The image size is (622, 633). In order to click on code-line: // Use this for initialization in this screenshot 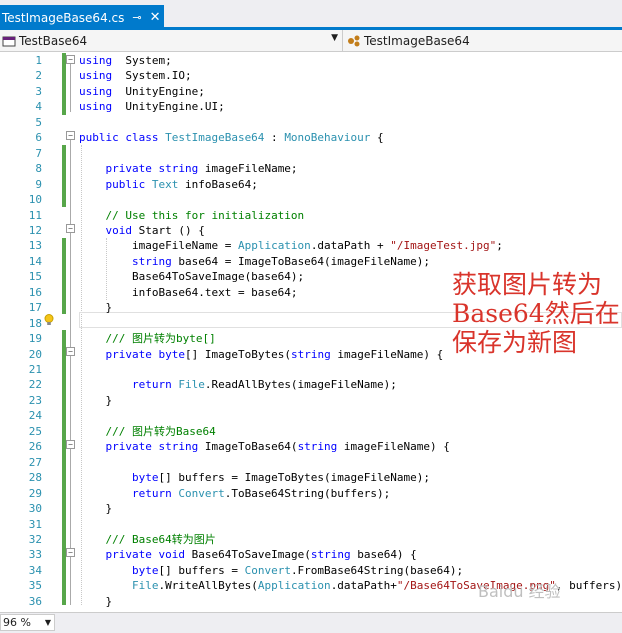, I will do `click(192, 215)`.